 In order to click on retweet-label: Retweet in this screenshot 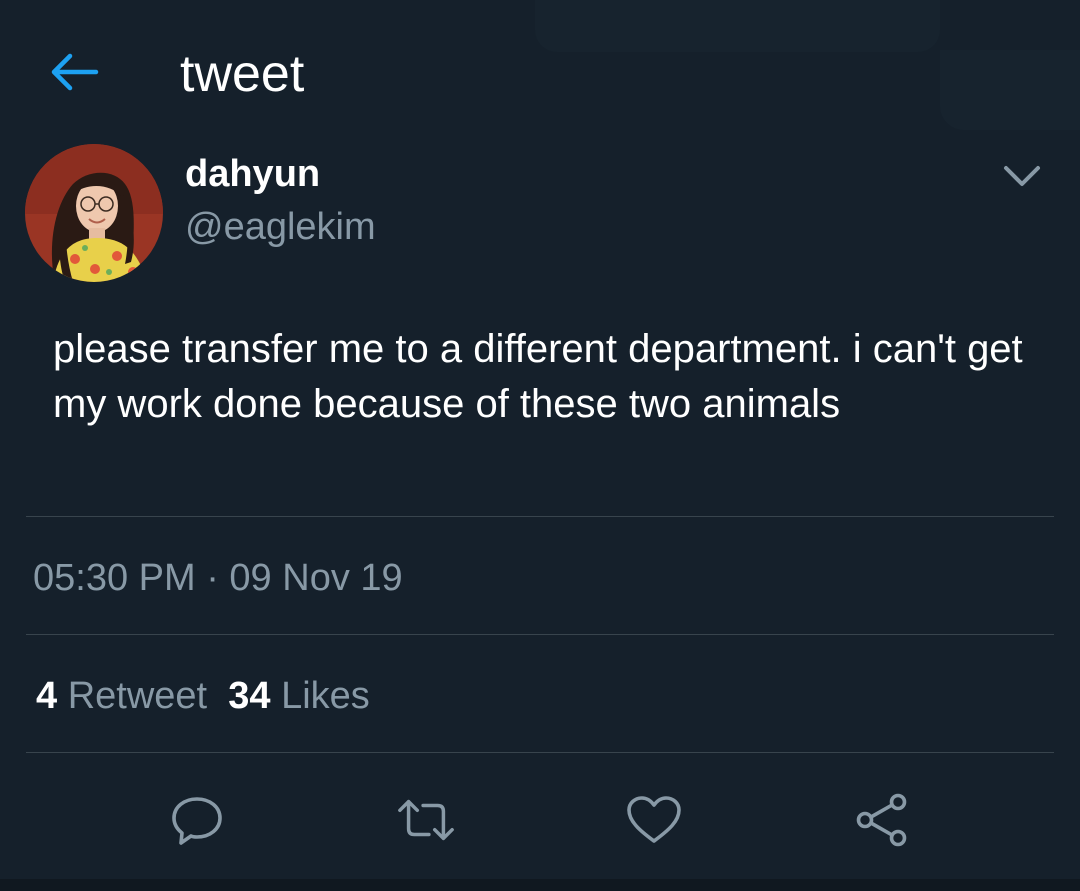, I will do `click(137, 696)`.